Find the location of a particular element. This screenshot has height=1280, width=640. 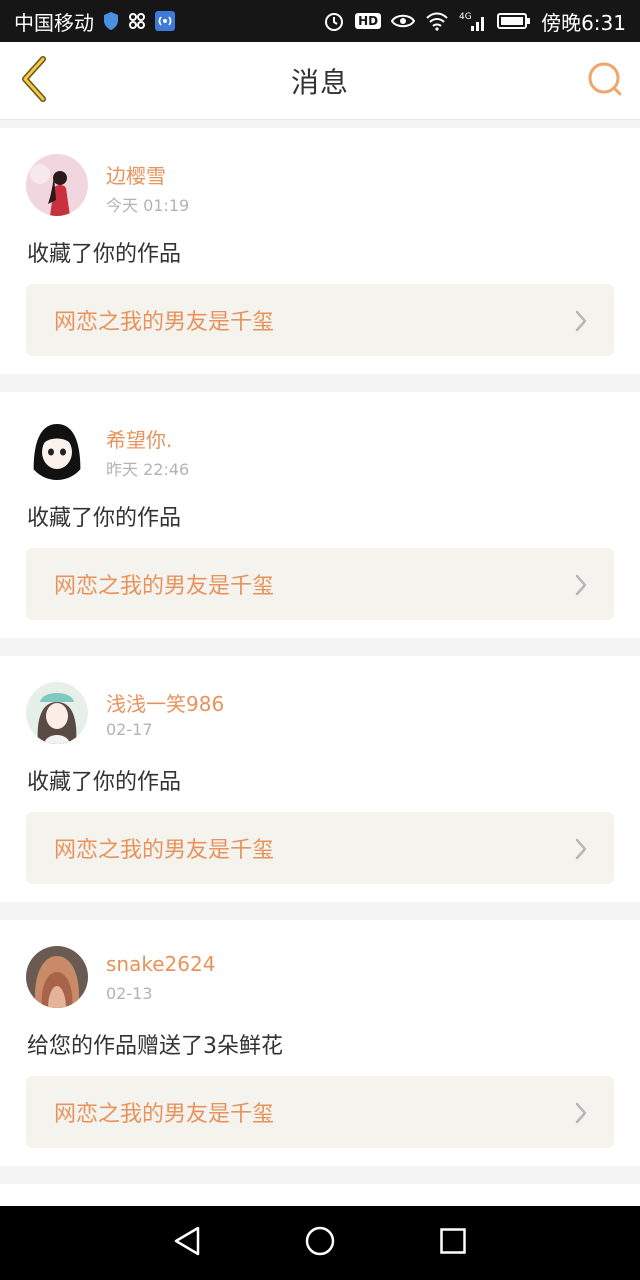

timestamp: 02-17 is located at coordinates (129, 729).